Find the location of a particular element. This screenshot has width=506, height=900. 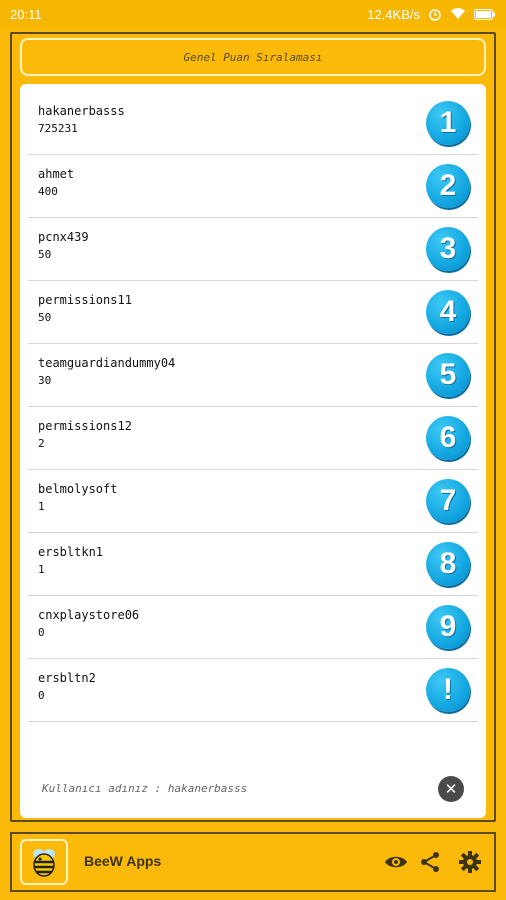

gear-icon is located at coordinates (470, 862).